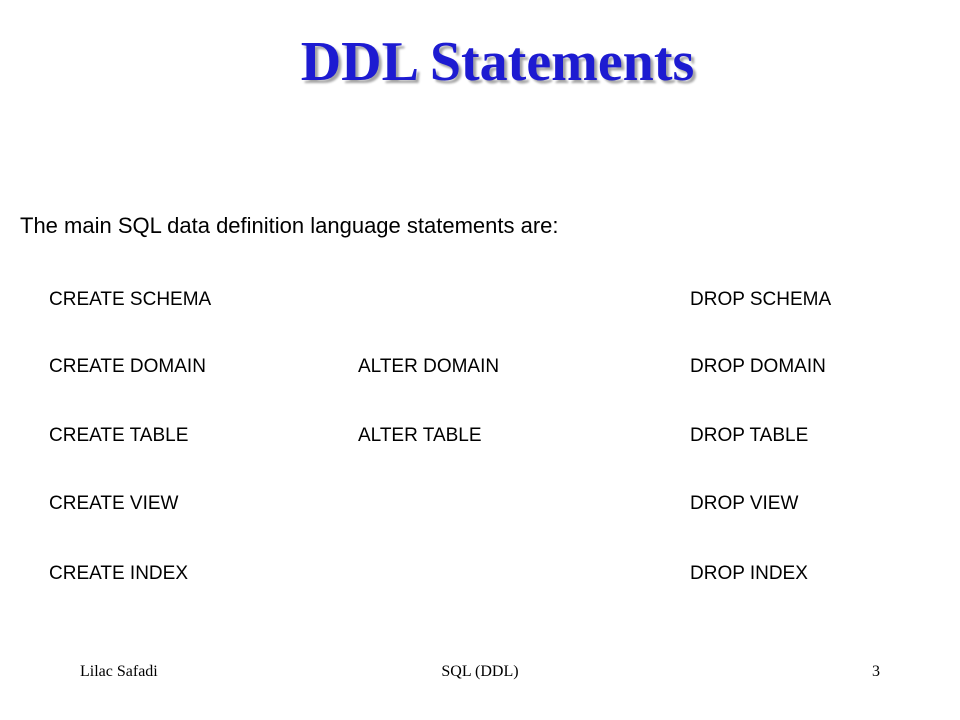 The height and width of the screenshot is (720, 960). What do you see at coordinates (876, 671) in the screenshot?
I see `page-number: 3` at bounding box center [876, 671].